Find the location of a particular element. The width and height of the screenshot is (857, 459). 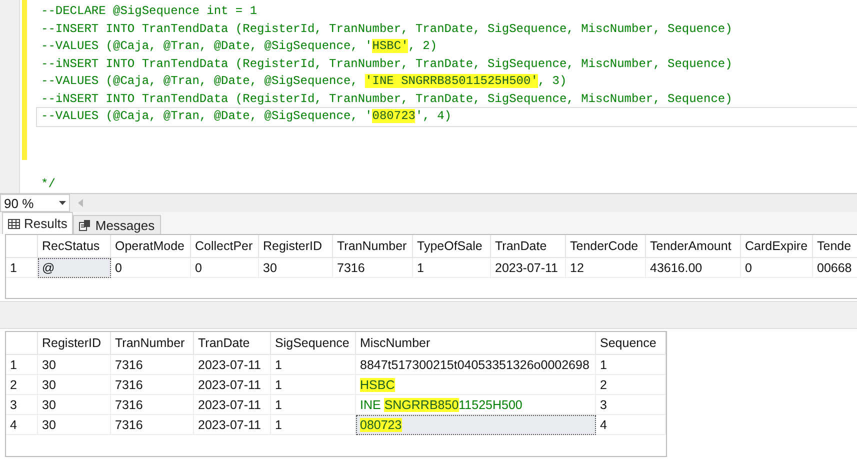

zoom-dropdown: 90 % is located at coordinates (35, 203).